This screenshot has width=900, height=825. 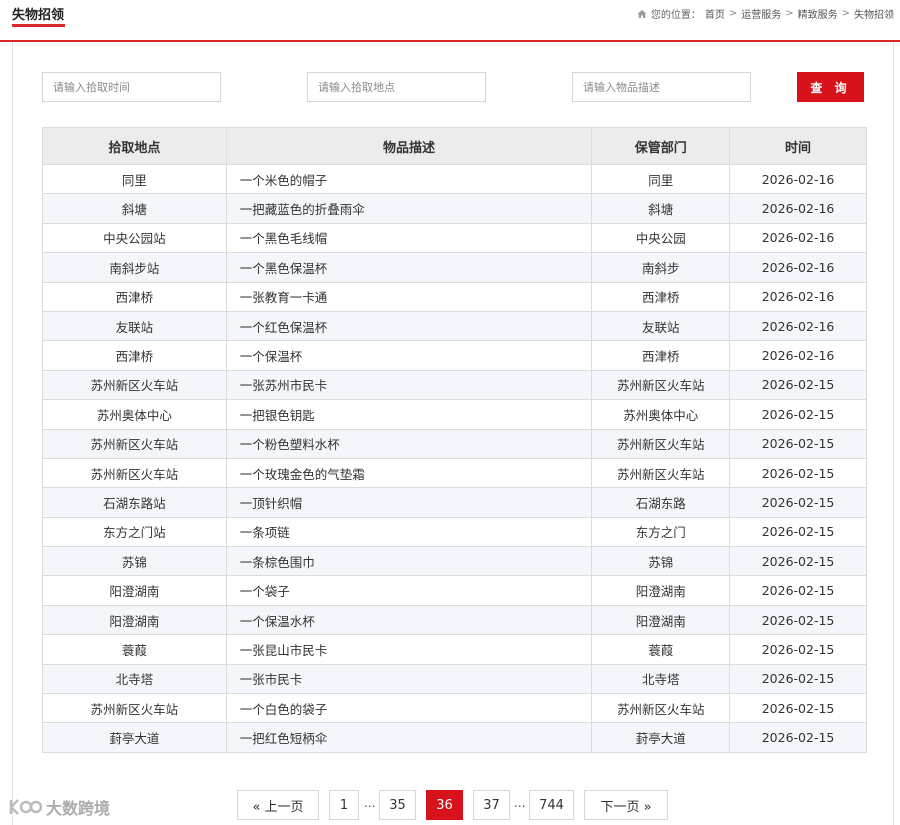 I want to click on pagination: « 上一页 1 ... 35 36 37 ... 744 下一页 », so click(x=450, y=805).